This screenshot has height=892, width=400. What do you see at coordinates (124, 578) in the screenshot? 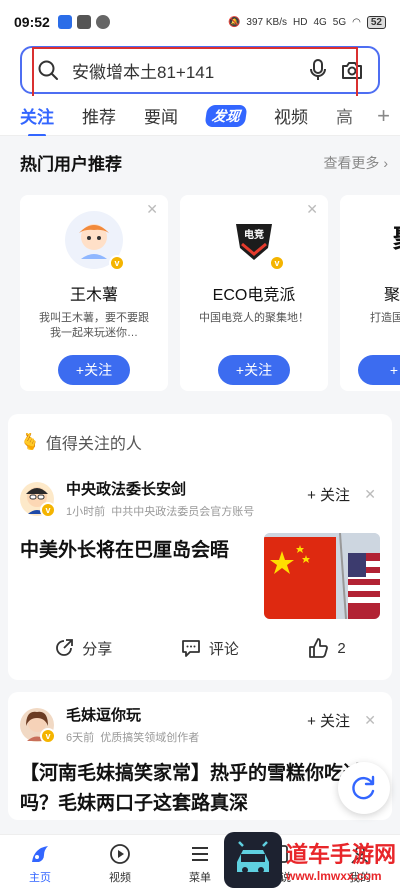
I see `post-headline: 中美外长将在巴厘岛会晤` at bounding box center [124, 578].